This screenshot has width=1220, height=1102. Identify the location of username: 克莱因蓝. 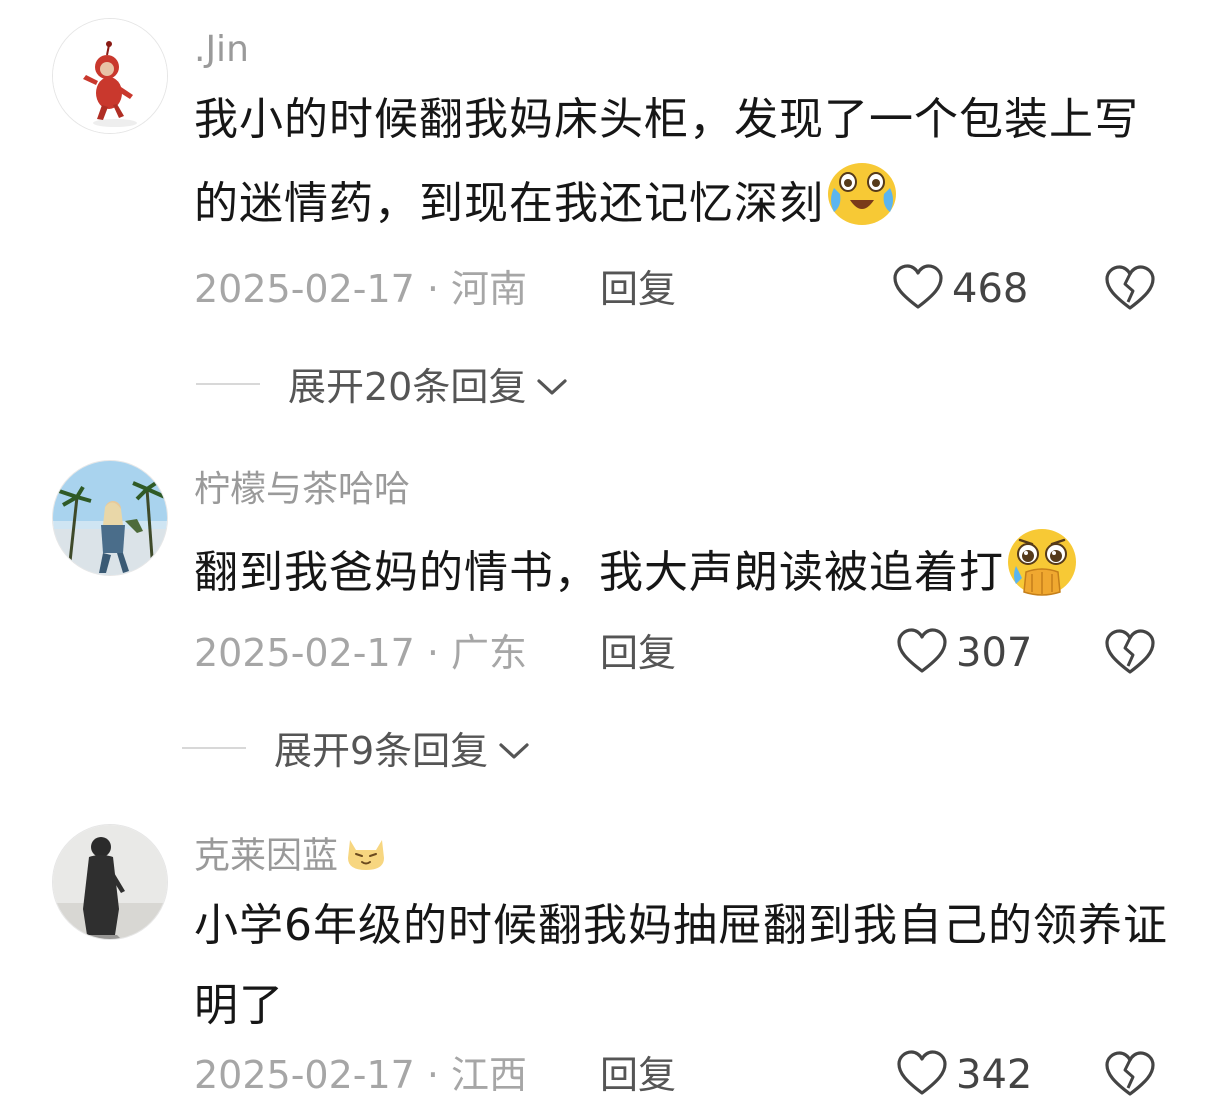
(291, 857).